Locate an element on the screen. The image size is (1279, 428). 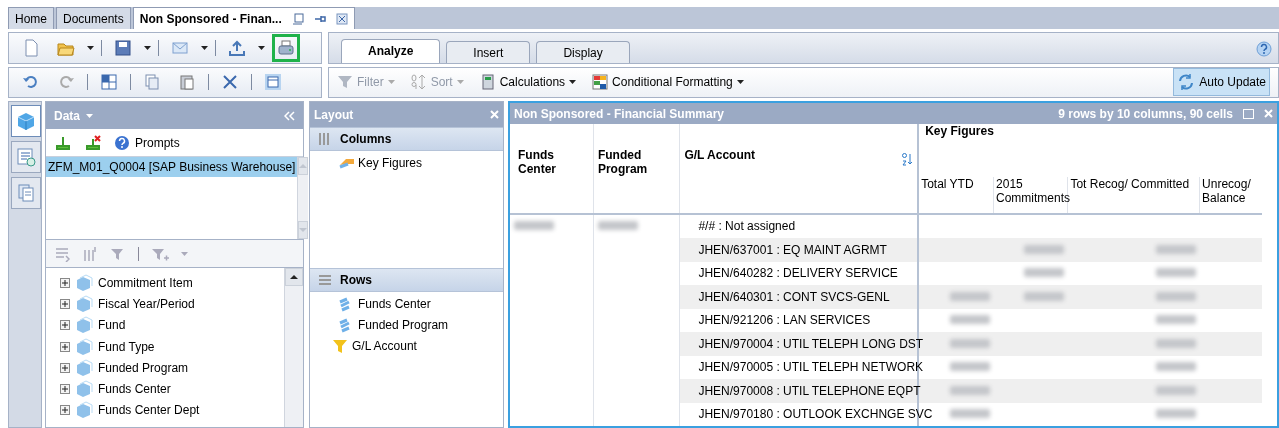
column-header: Funds Center is located at coordinates (553, 162).